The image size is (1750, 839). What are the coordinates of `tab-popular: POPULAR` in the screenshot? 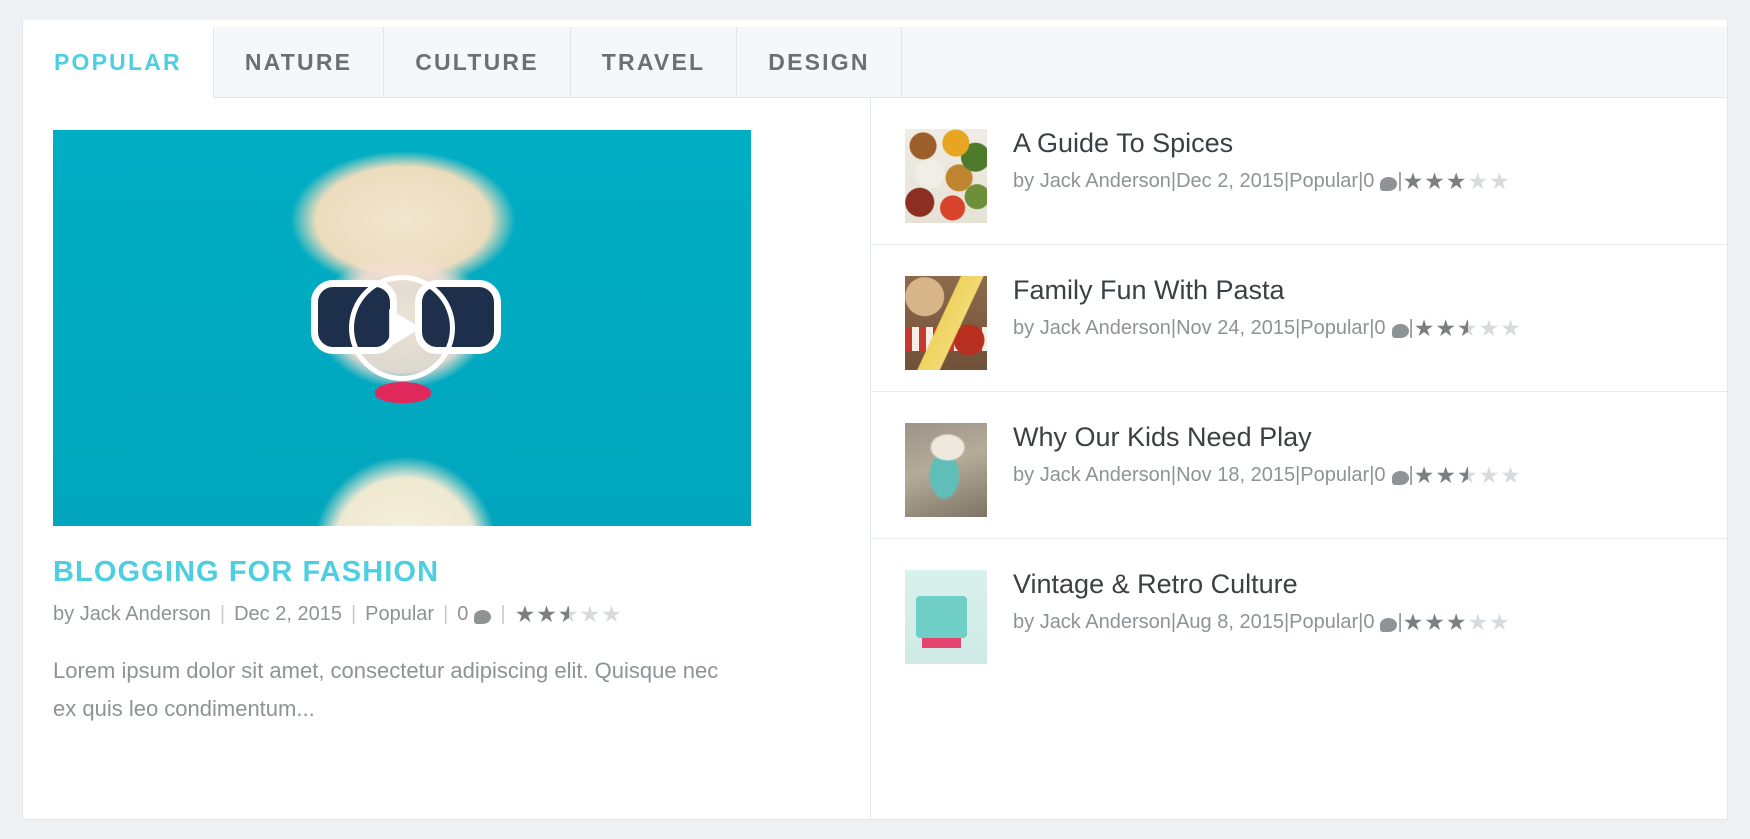 It's located at (118, 62).